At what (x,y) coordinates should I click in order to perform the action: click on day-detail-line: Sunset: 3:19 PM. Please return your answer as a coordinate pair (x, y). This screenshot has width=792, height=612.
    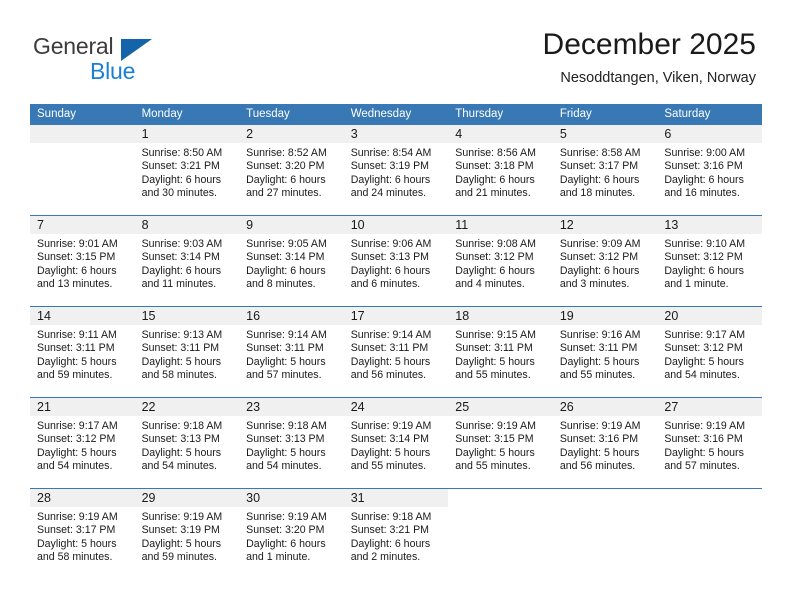
    Looking at the image, I should click on (390, 166).